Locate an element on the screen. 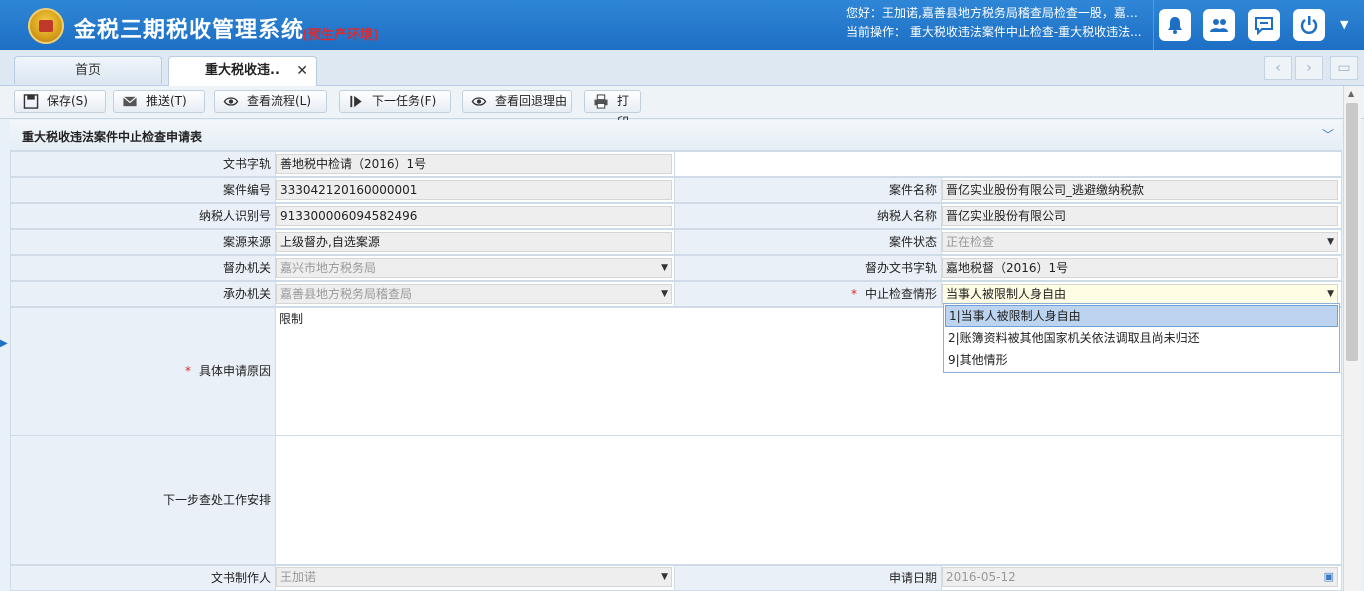 Image resolution: width=1364 pixels, height=591 pixels. power-icon is located at coordinates (1309, 25).